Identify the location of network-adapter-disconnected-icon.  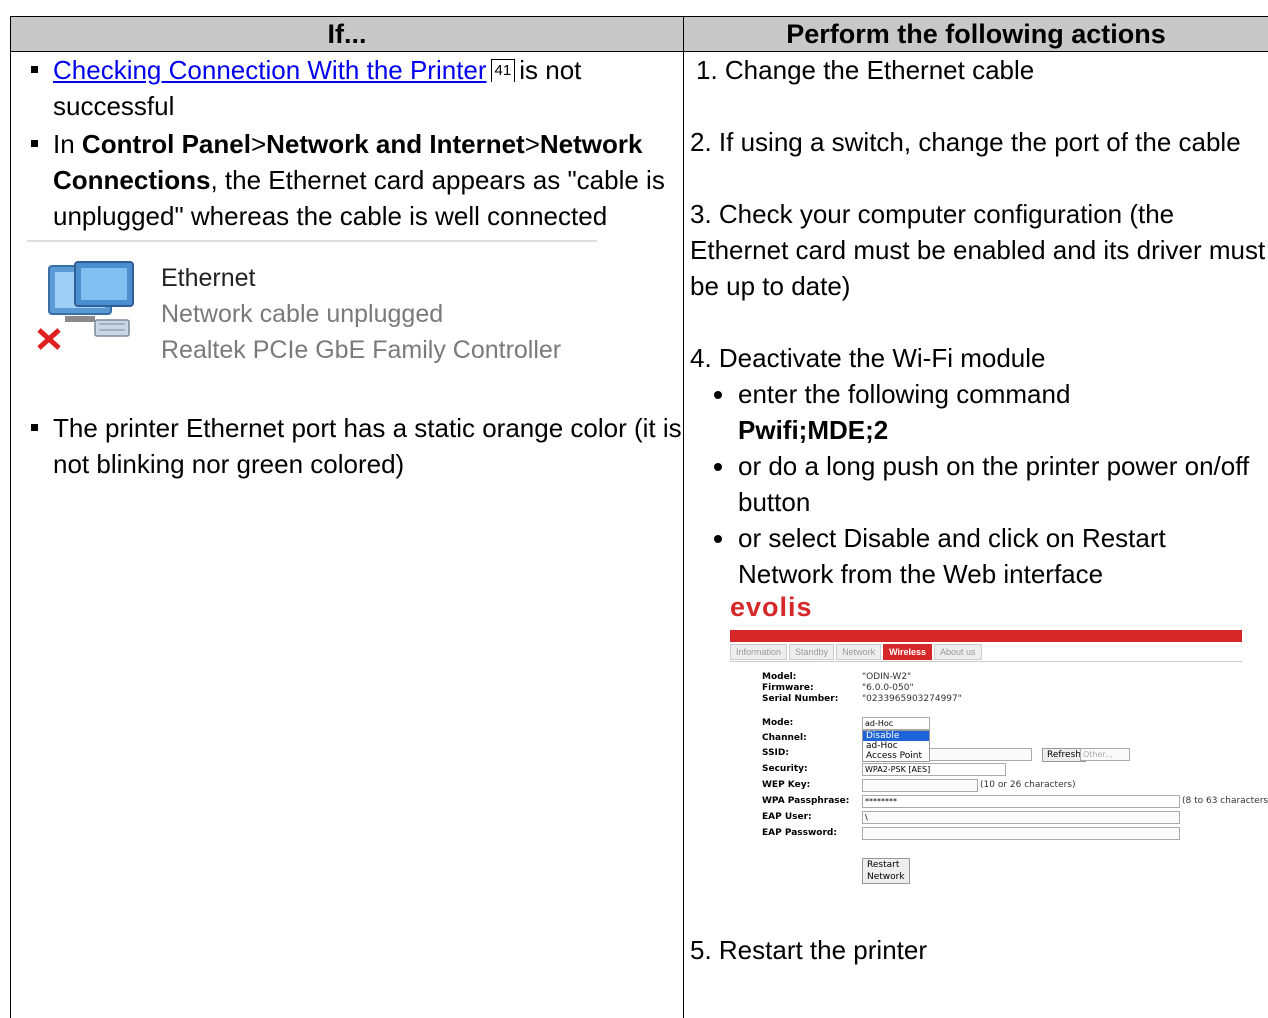
(90, 305).